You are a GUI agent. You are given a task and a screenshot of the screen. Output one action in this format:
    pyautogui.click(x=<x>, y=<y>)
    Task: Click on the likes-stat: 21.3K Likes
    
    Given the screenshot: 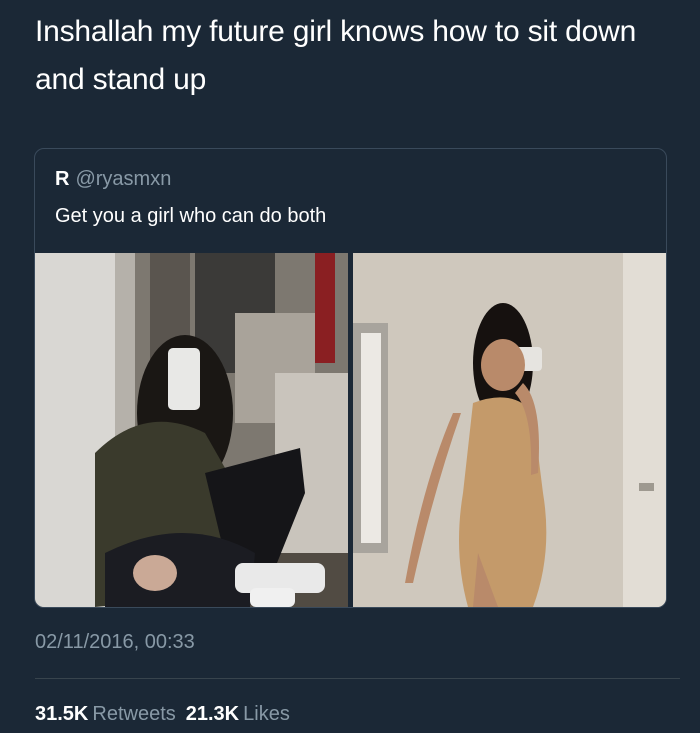 What is the action you would take?
    pyautogui.click(x=243, y=714)
    